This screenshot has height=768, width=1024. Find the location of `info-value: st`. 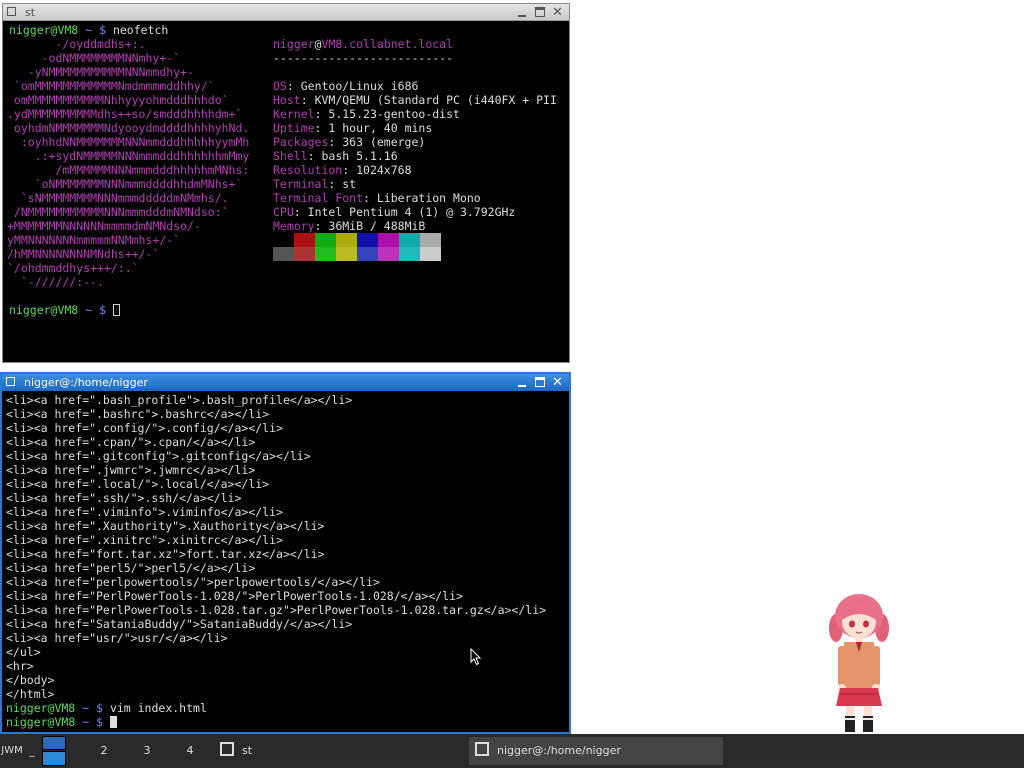

info-value: st is located at coordinates (349, 184).